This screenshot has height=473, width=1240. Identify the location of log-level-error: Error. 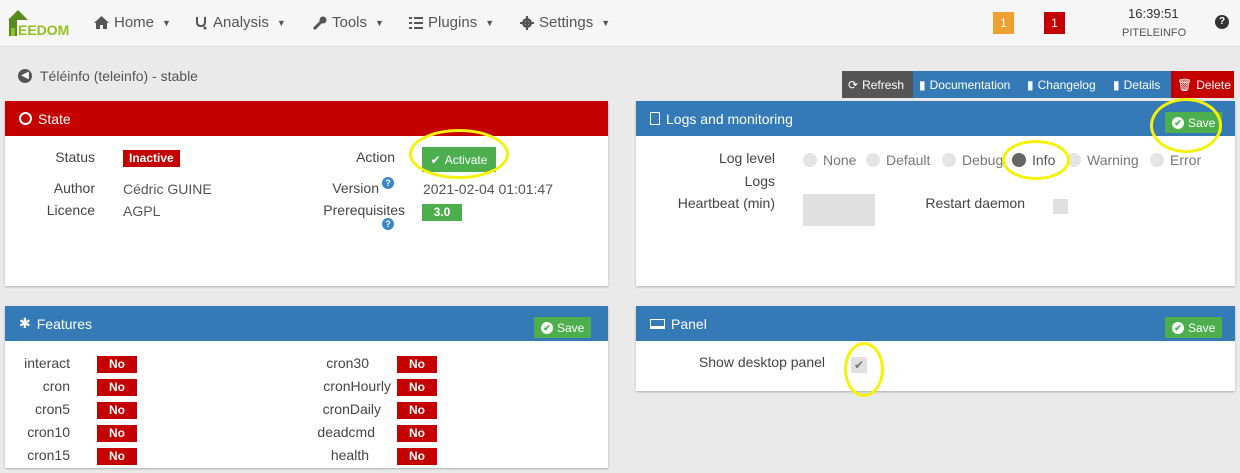
(1175, 160).